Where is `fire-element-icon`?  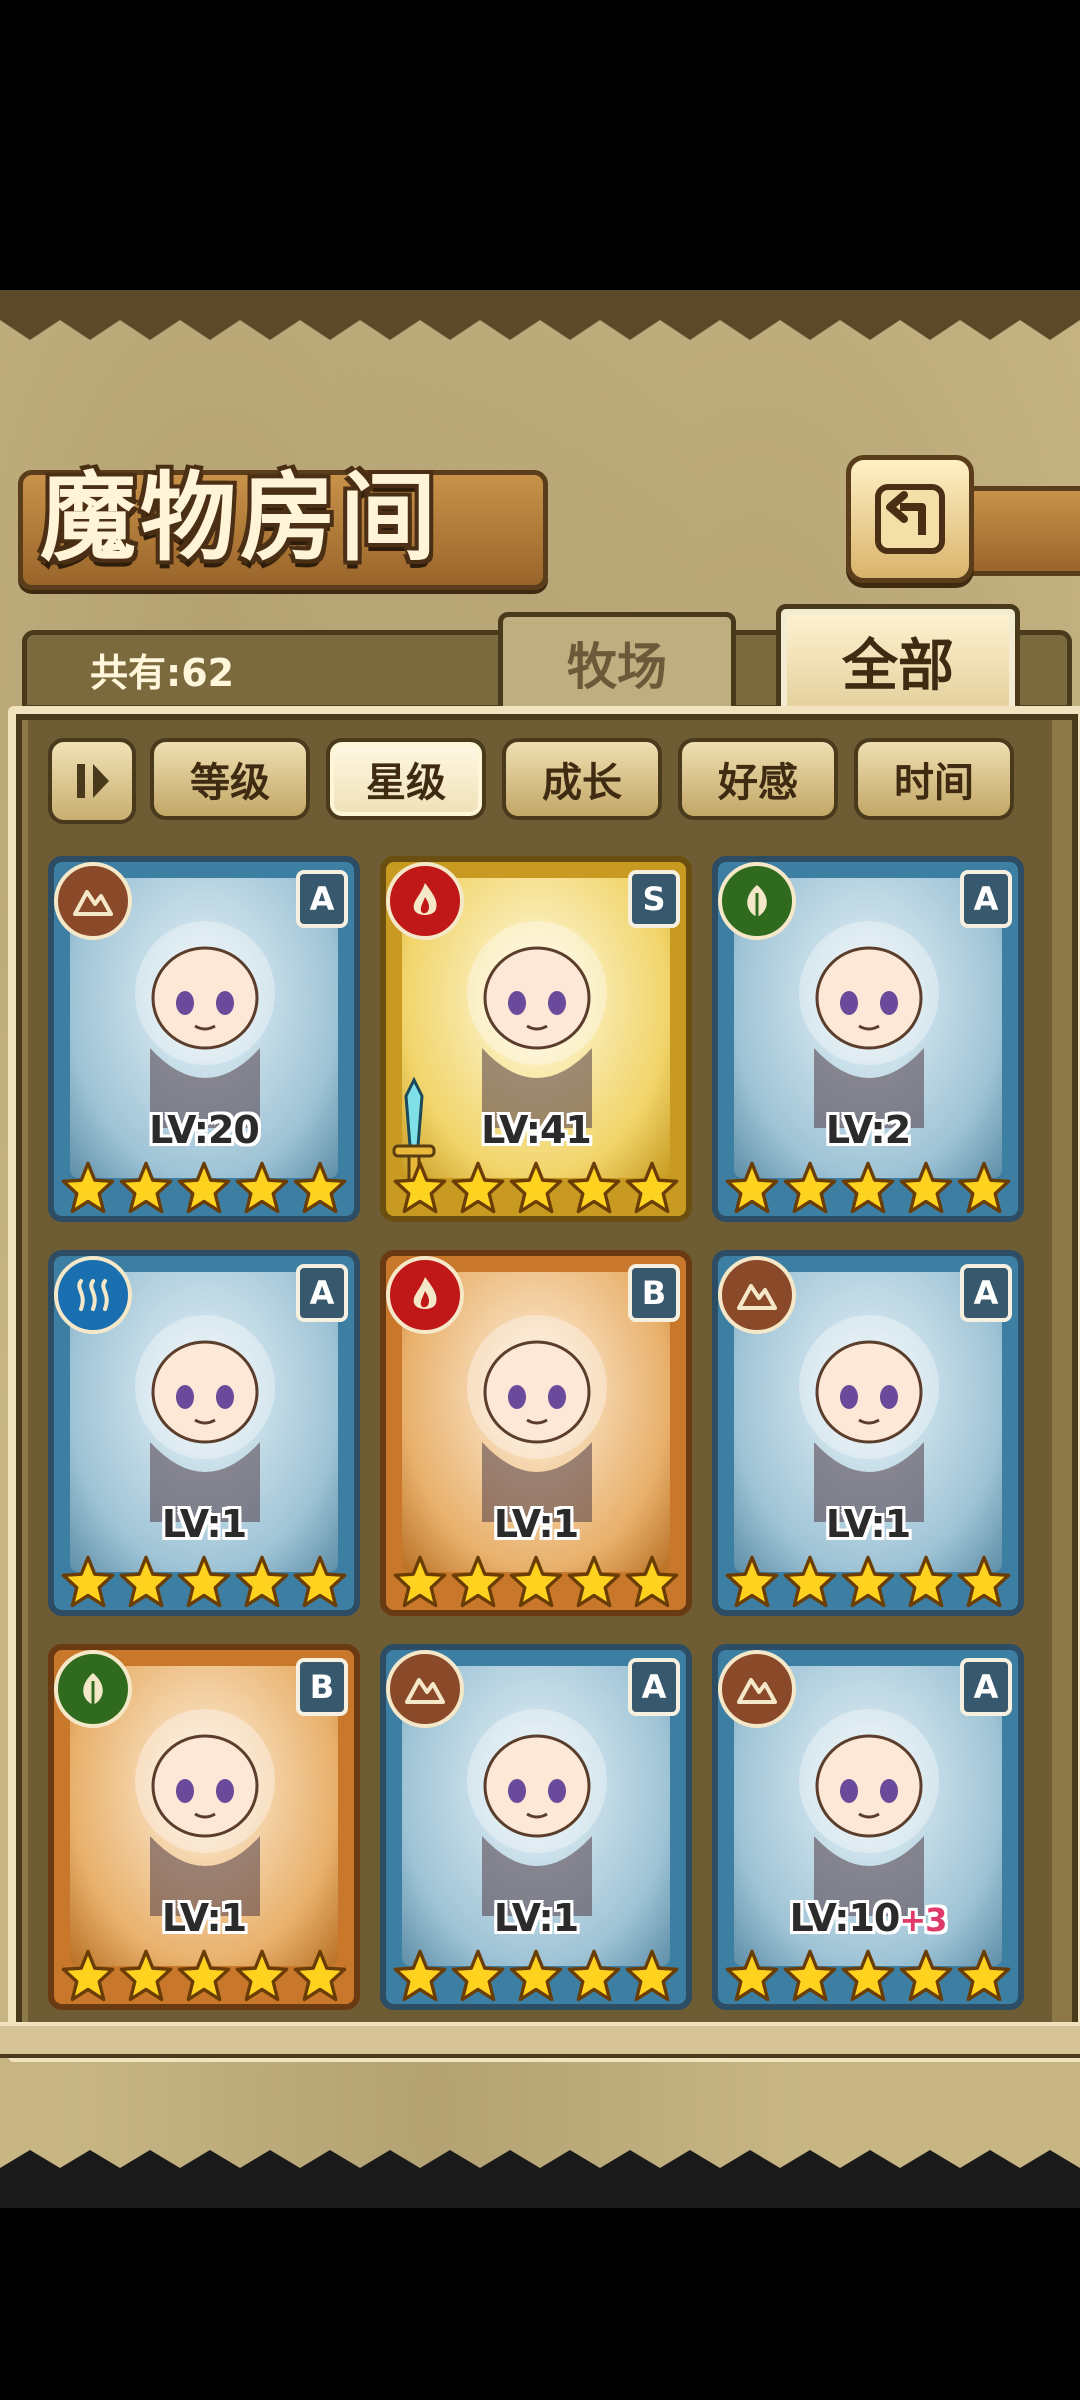 fire-element-icon is located at coordinates (425, 1295).